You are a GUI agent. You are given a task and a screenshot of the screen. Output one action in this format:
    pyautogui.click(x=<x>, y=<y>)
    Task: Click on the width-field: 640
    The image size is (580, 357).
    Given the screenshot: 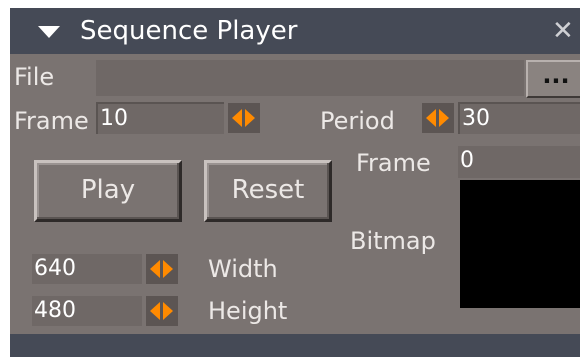 What is the action you would take?
    pyautogui.click(x=87, y=269)
    